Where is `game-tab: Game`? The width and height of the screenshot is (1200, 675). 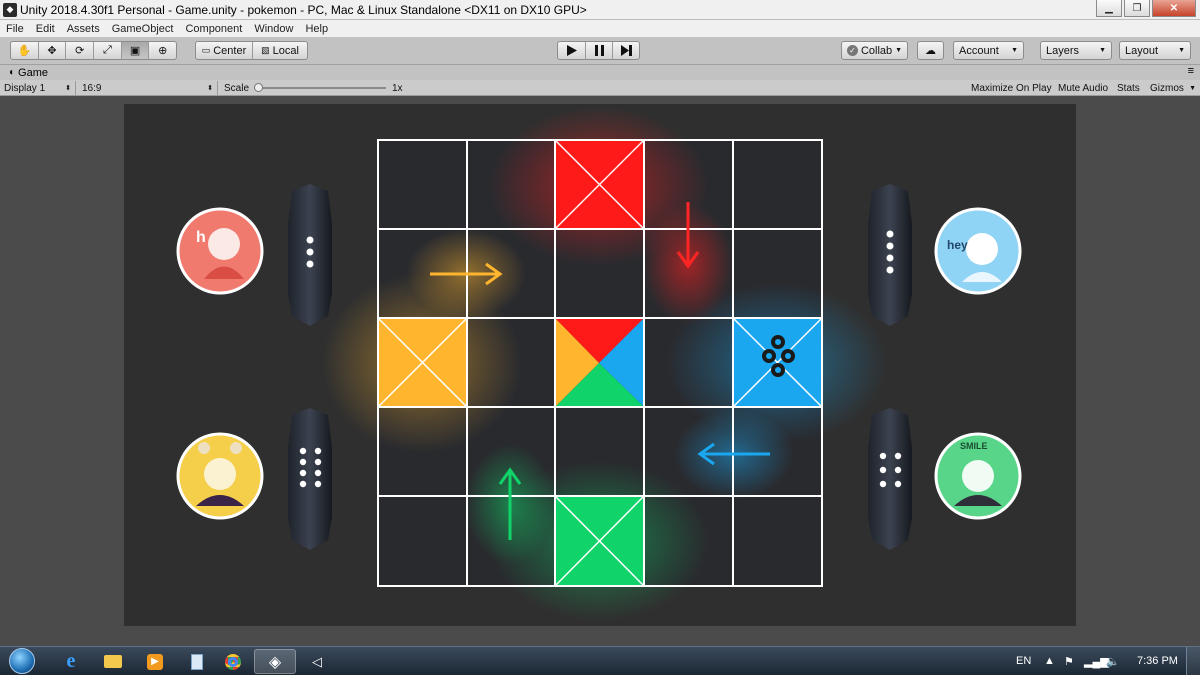 game-tab: Game is located at coordinates (33, 73).